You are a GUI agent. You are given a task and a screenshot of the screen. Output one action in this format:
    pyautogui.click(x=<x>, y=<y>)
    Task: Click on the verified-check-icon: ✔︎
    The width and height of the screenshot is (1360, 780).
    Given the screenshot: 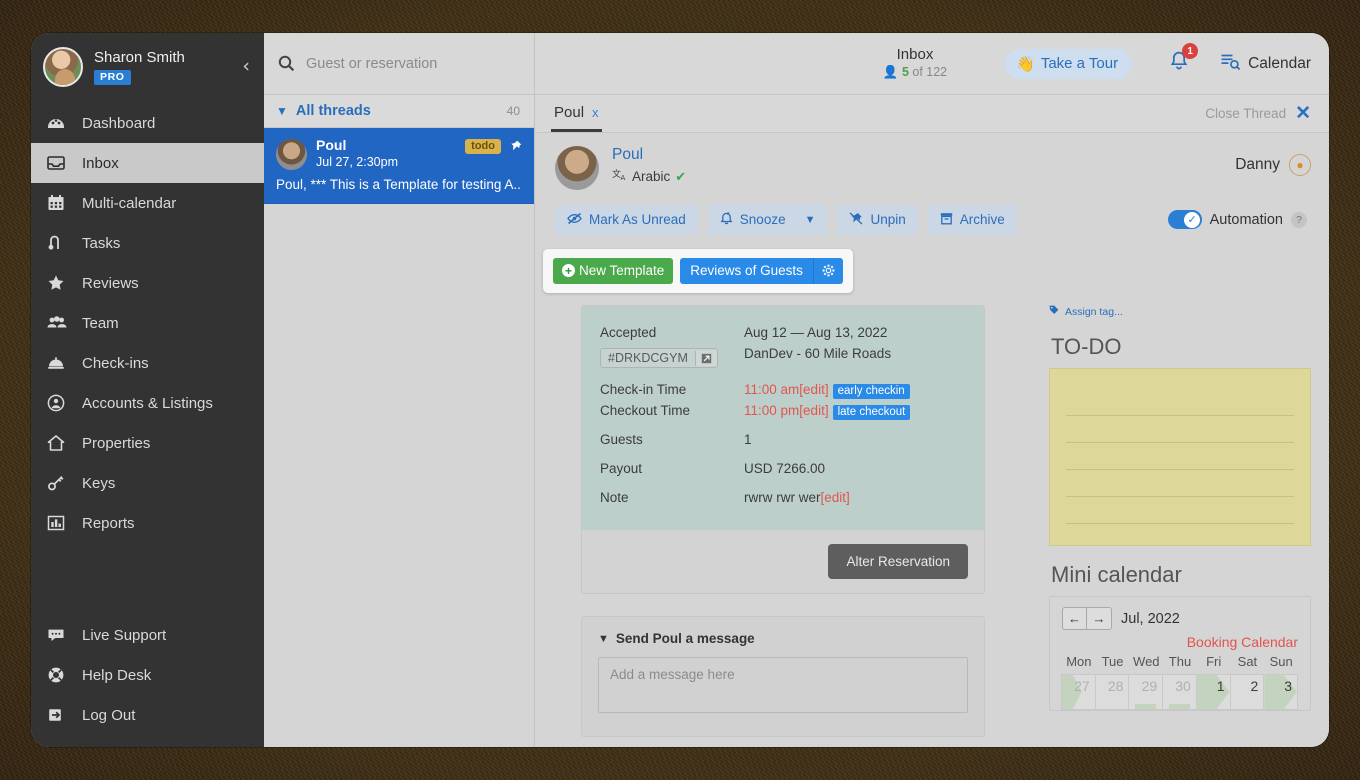 What is the action you would take?
    pyautogui.click(x=681, y=176)
    